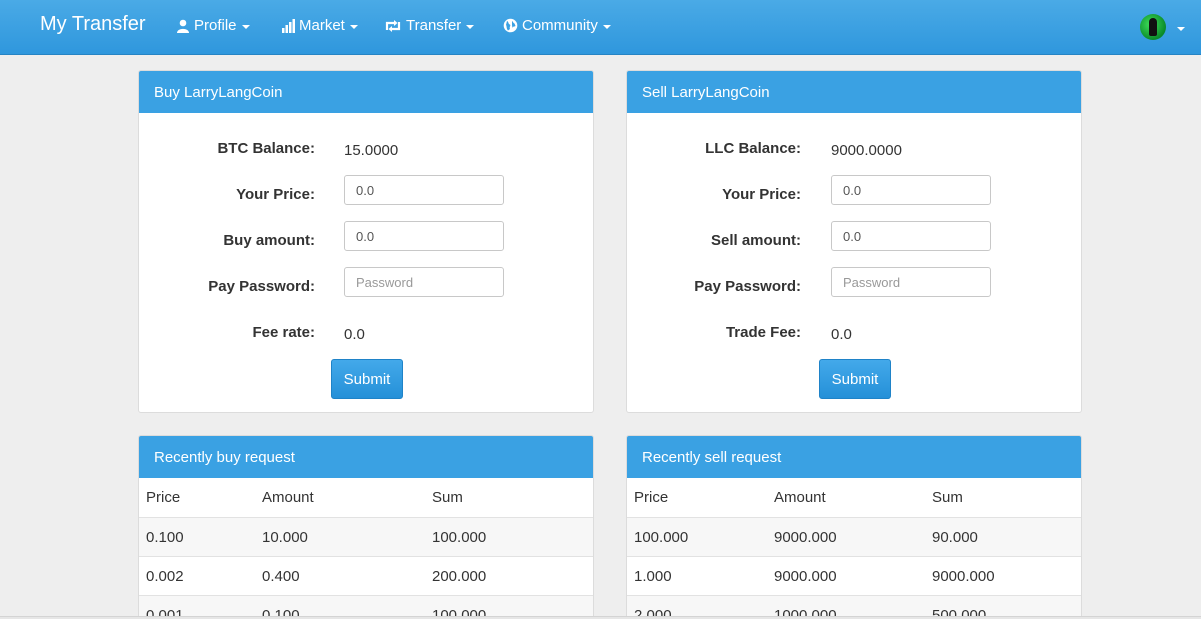 This screenshot has width=1201, height=619. I want to click on cell-amount: 10.000, so click(285, 537).